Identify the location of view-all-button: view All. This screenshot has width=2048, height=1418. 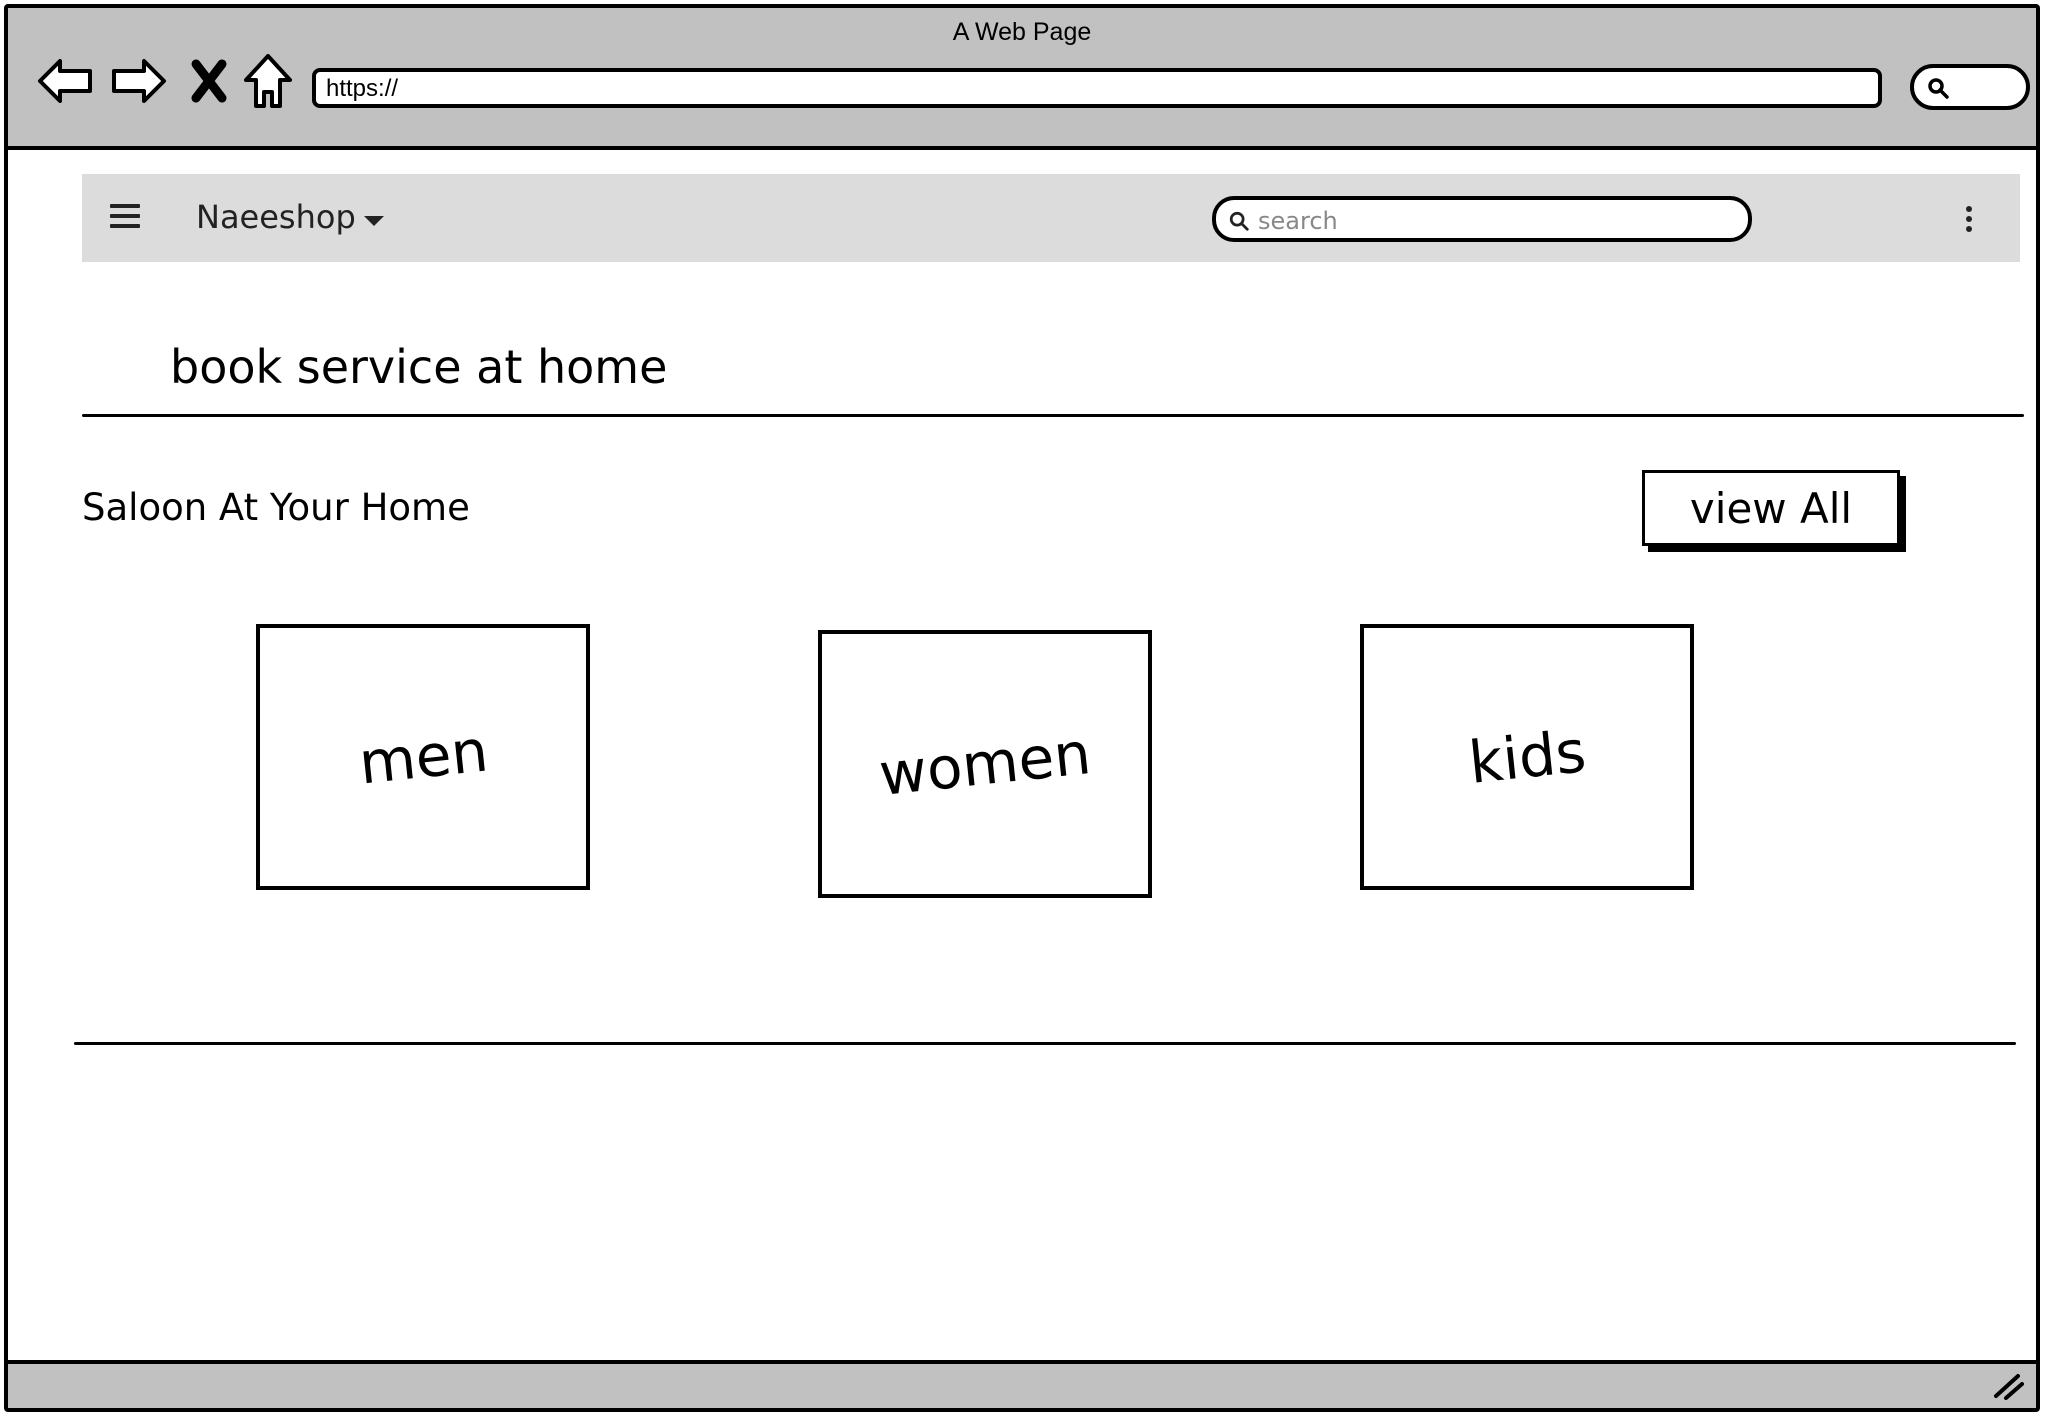
(1771, 508).